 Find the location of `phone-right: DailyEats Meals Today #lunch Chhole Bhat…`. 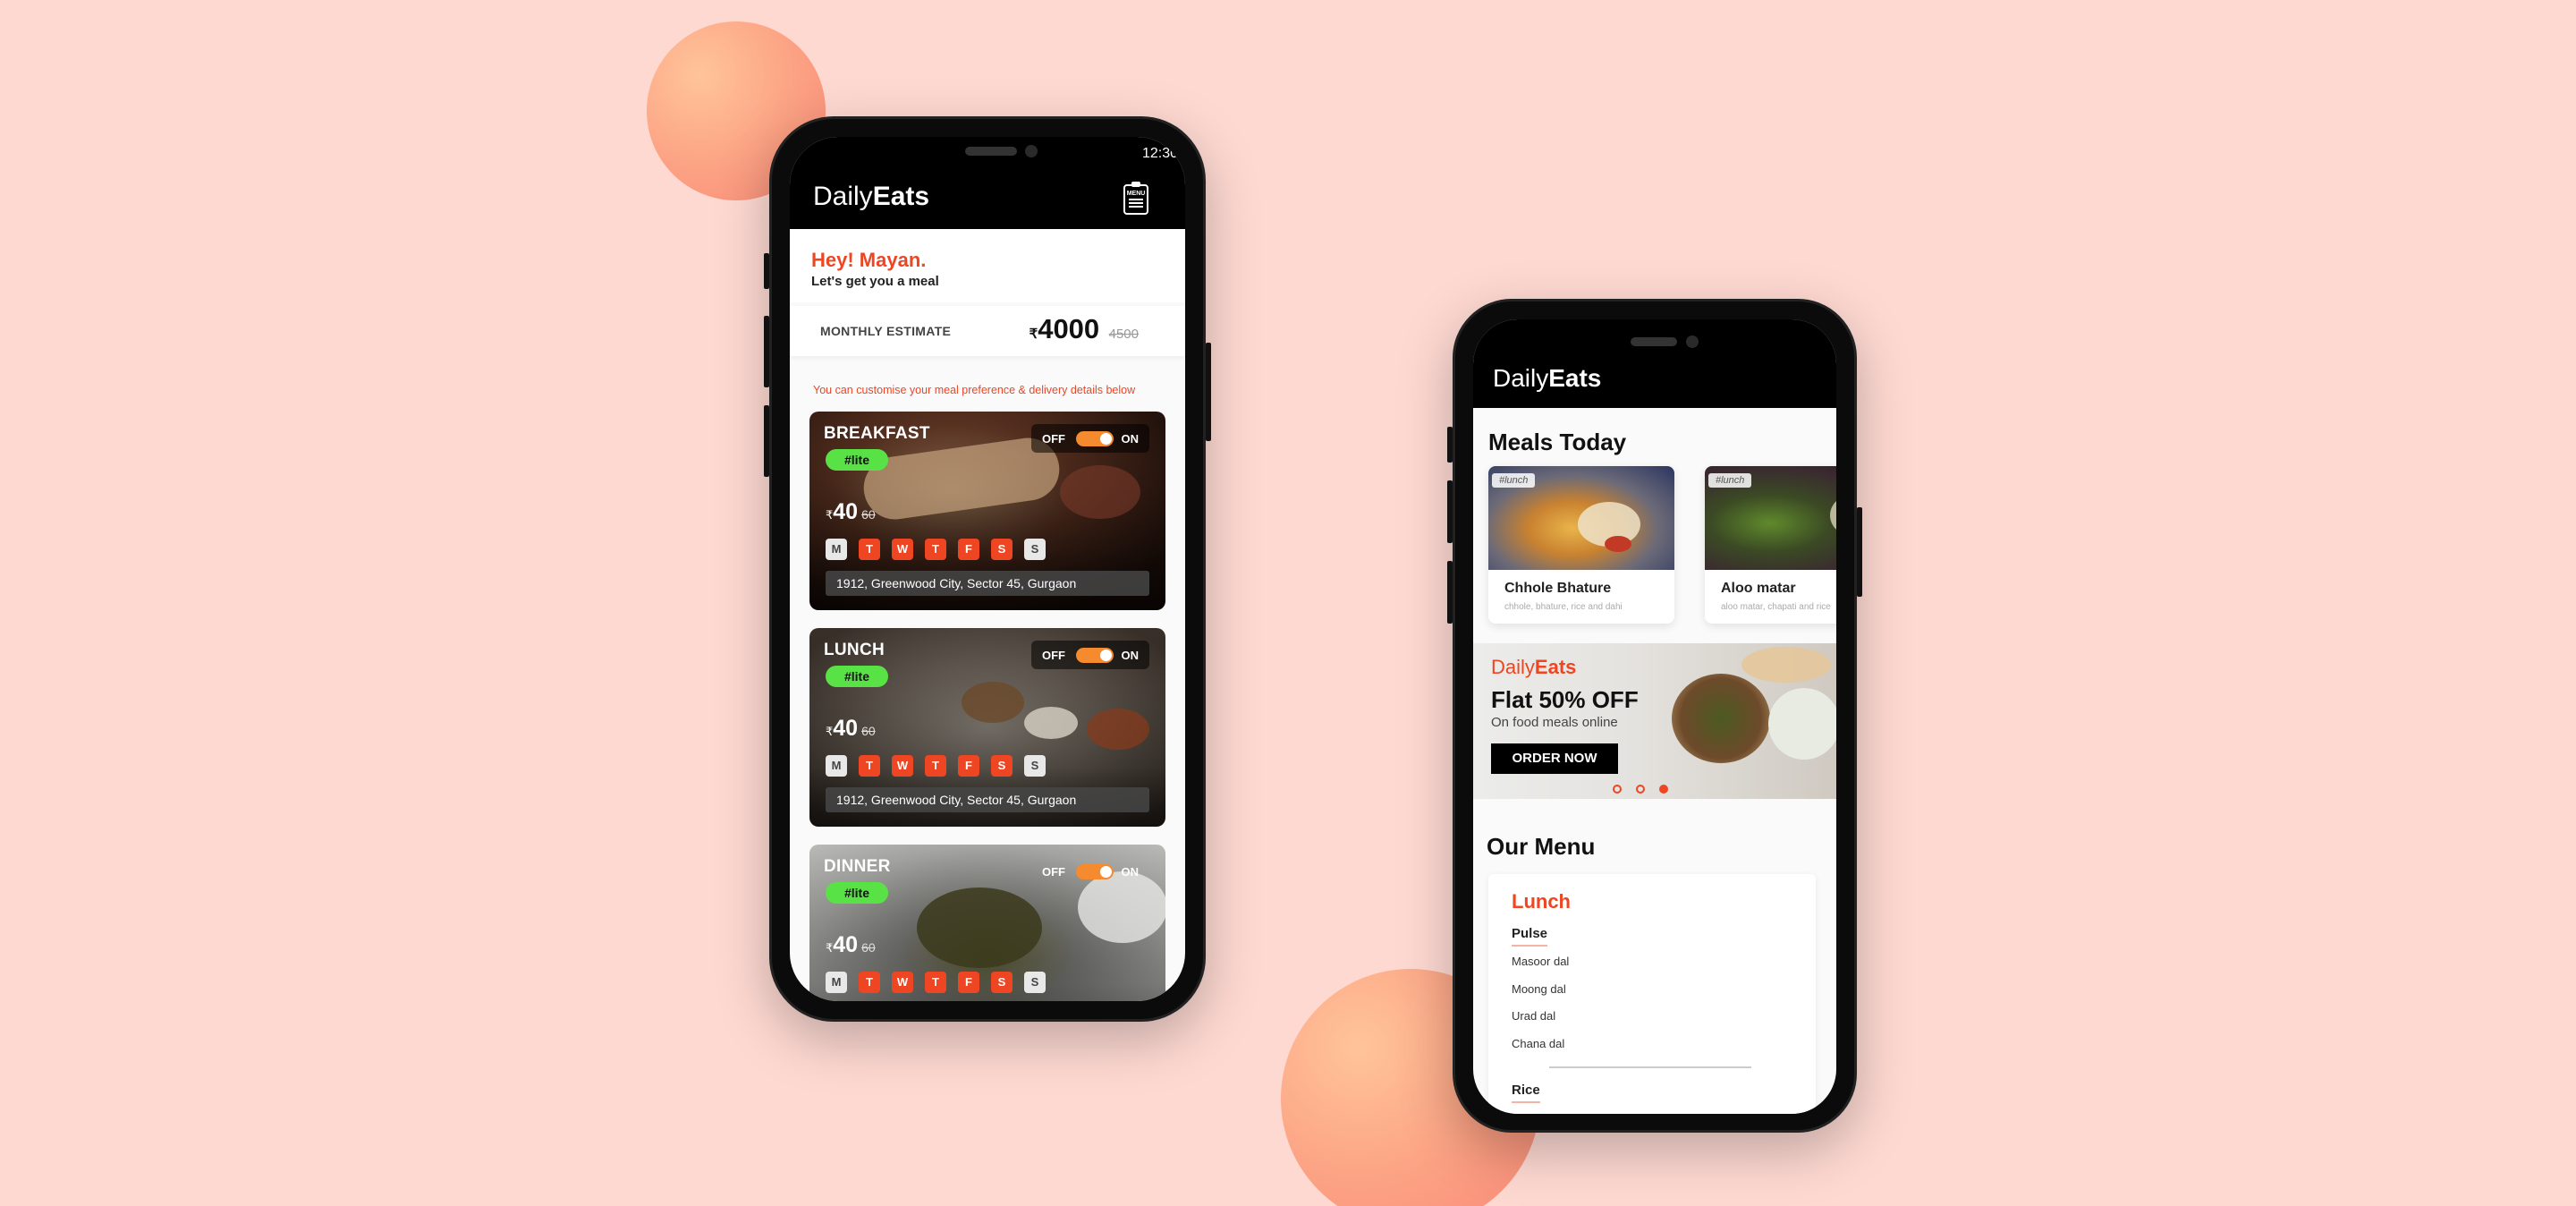

phone-right: DailyEats Meals Today #lunch Chhole Bhat… is located at coordinates (1654, 716).